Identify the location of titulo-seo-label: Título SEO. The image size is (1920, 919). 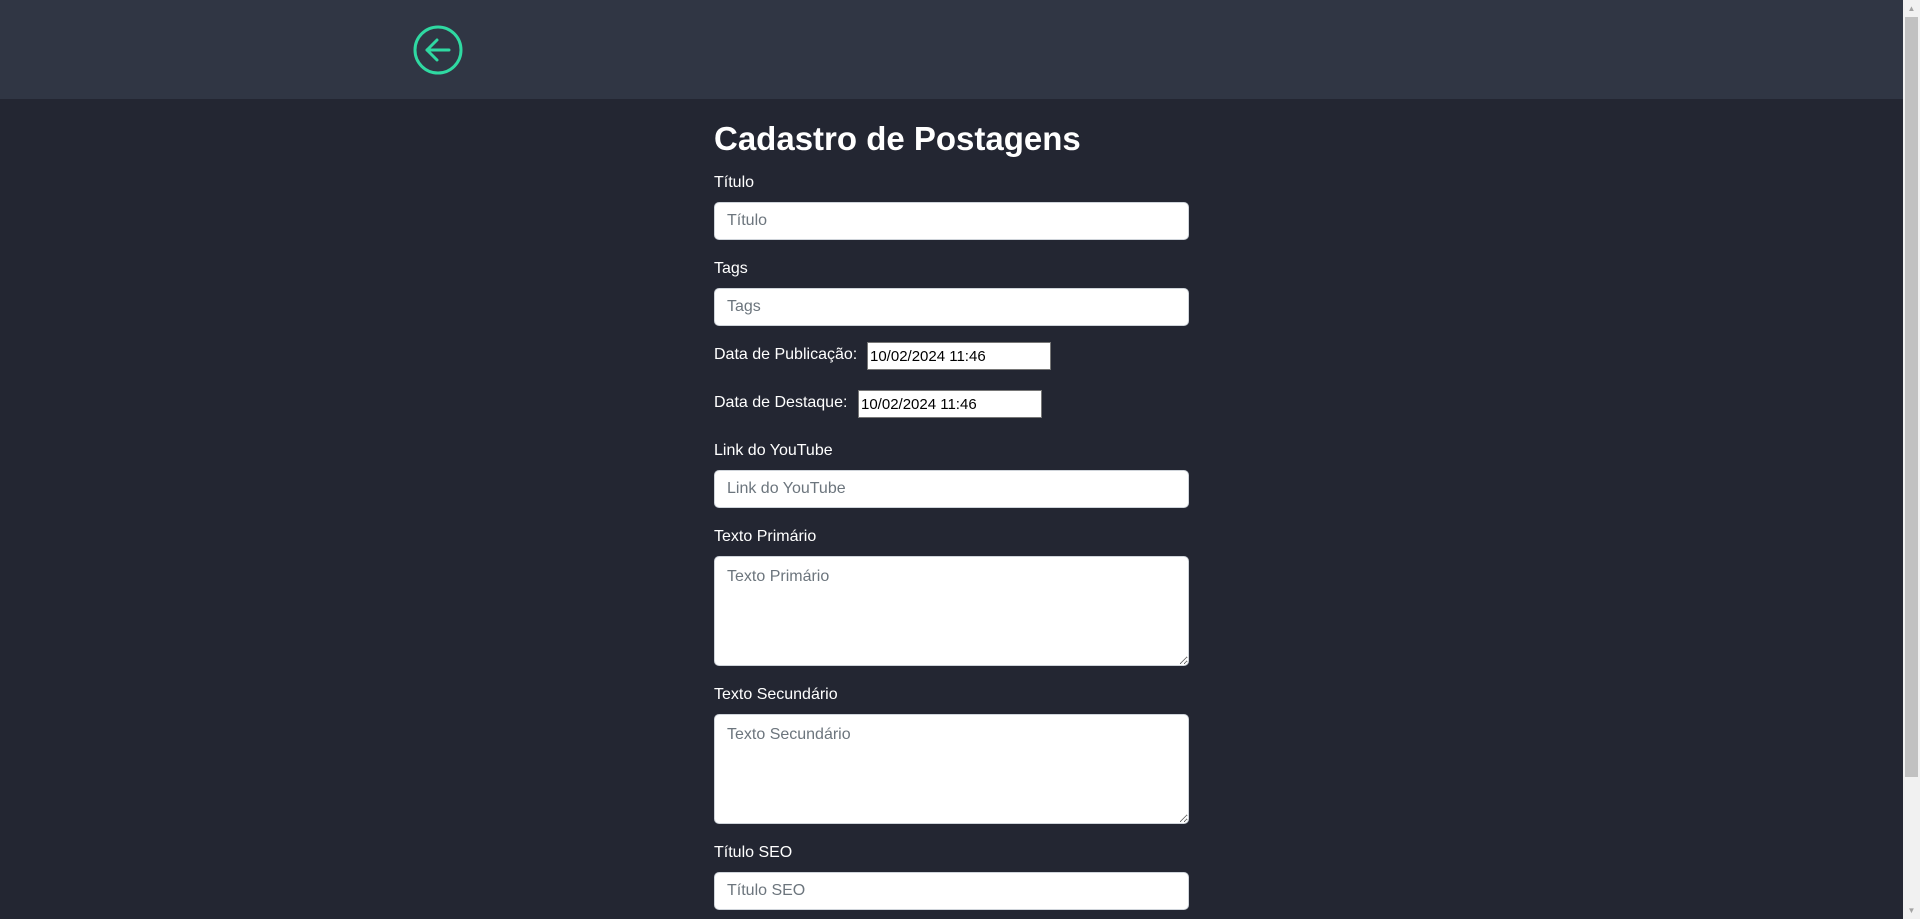
(753, 852).